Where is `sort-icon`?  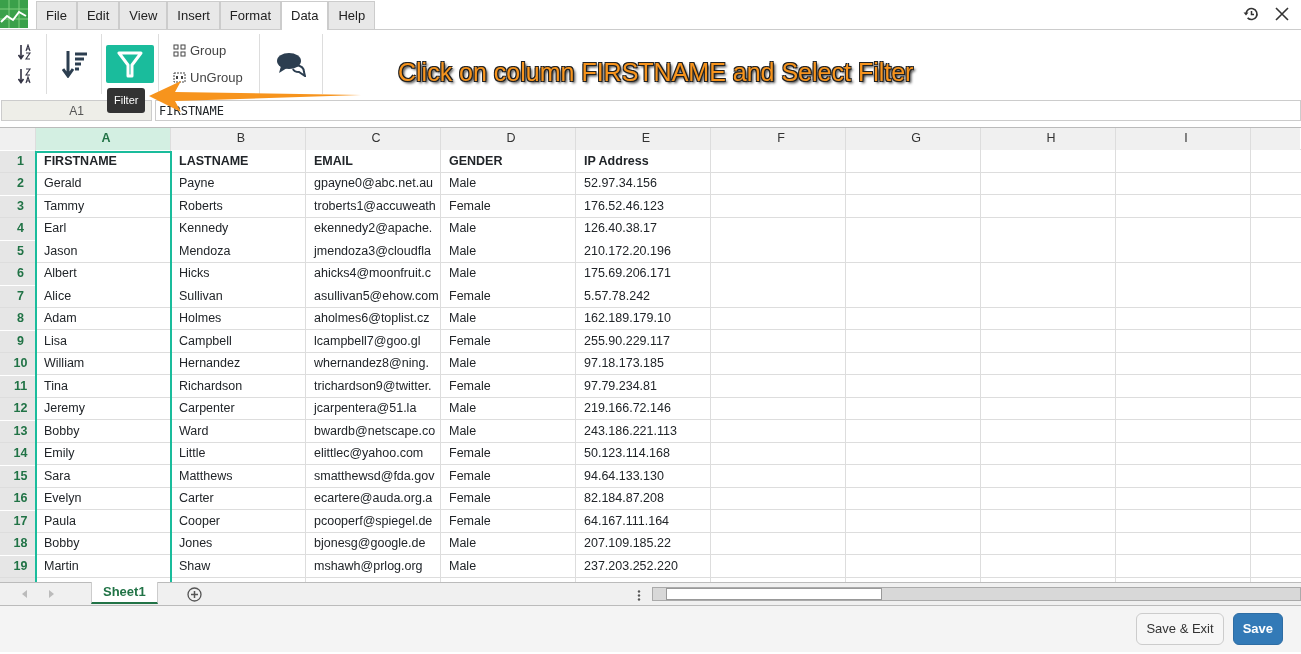 sort-icon is located at coordinates (75, 64).